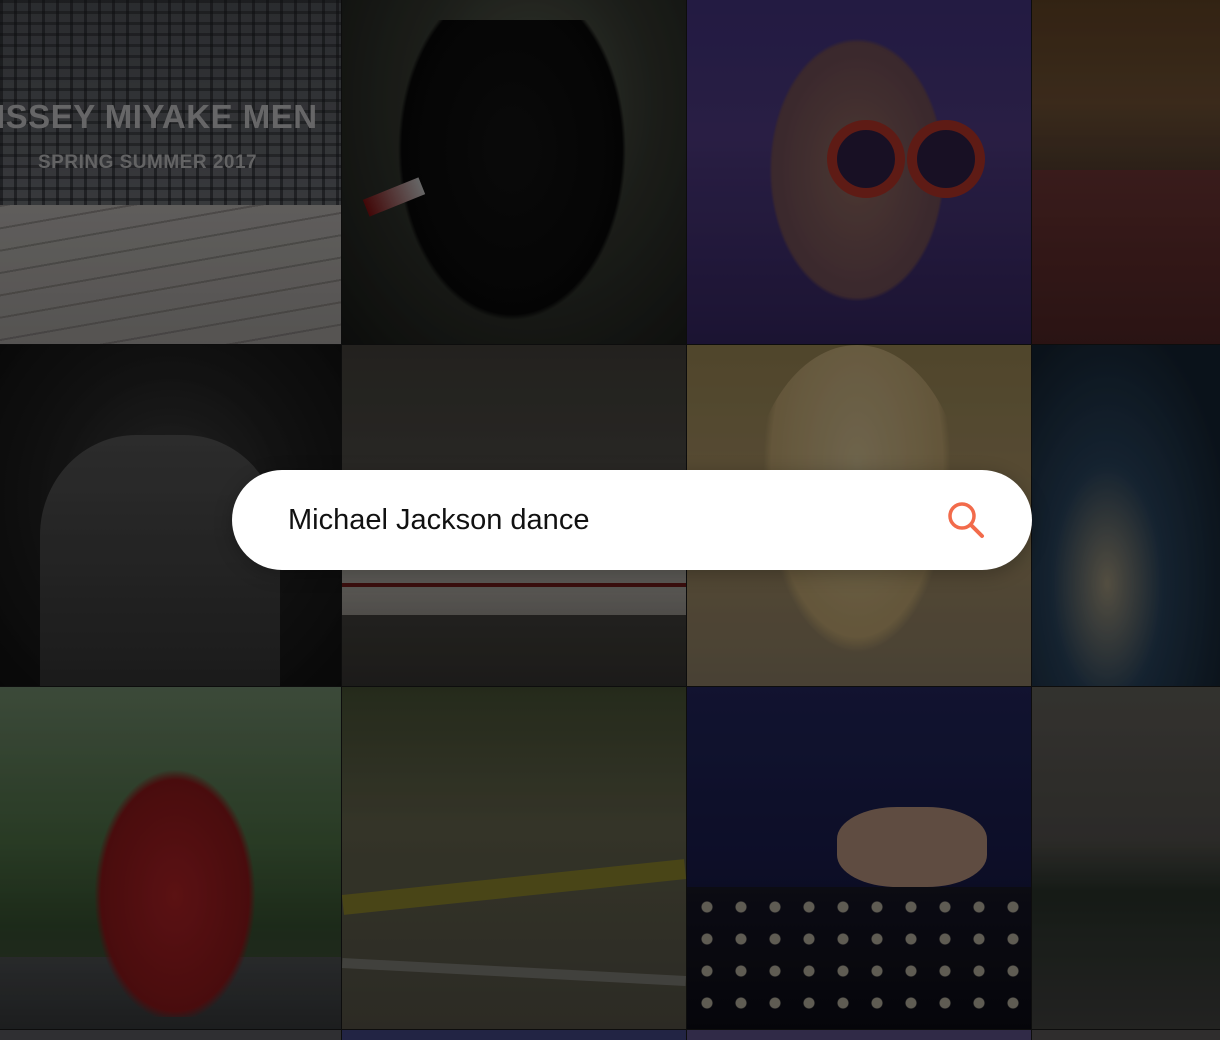 The width and height of the screenshot is (1220, 1040). I want to click on thumbnail-trial-frame-glasses, so click(859, 172).